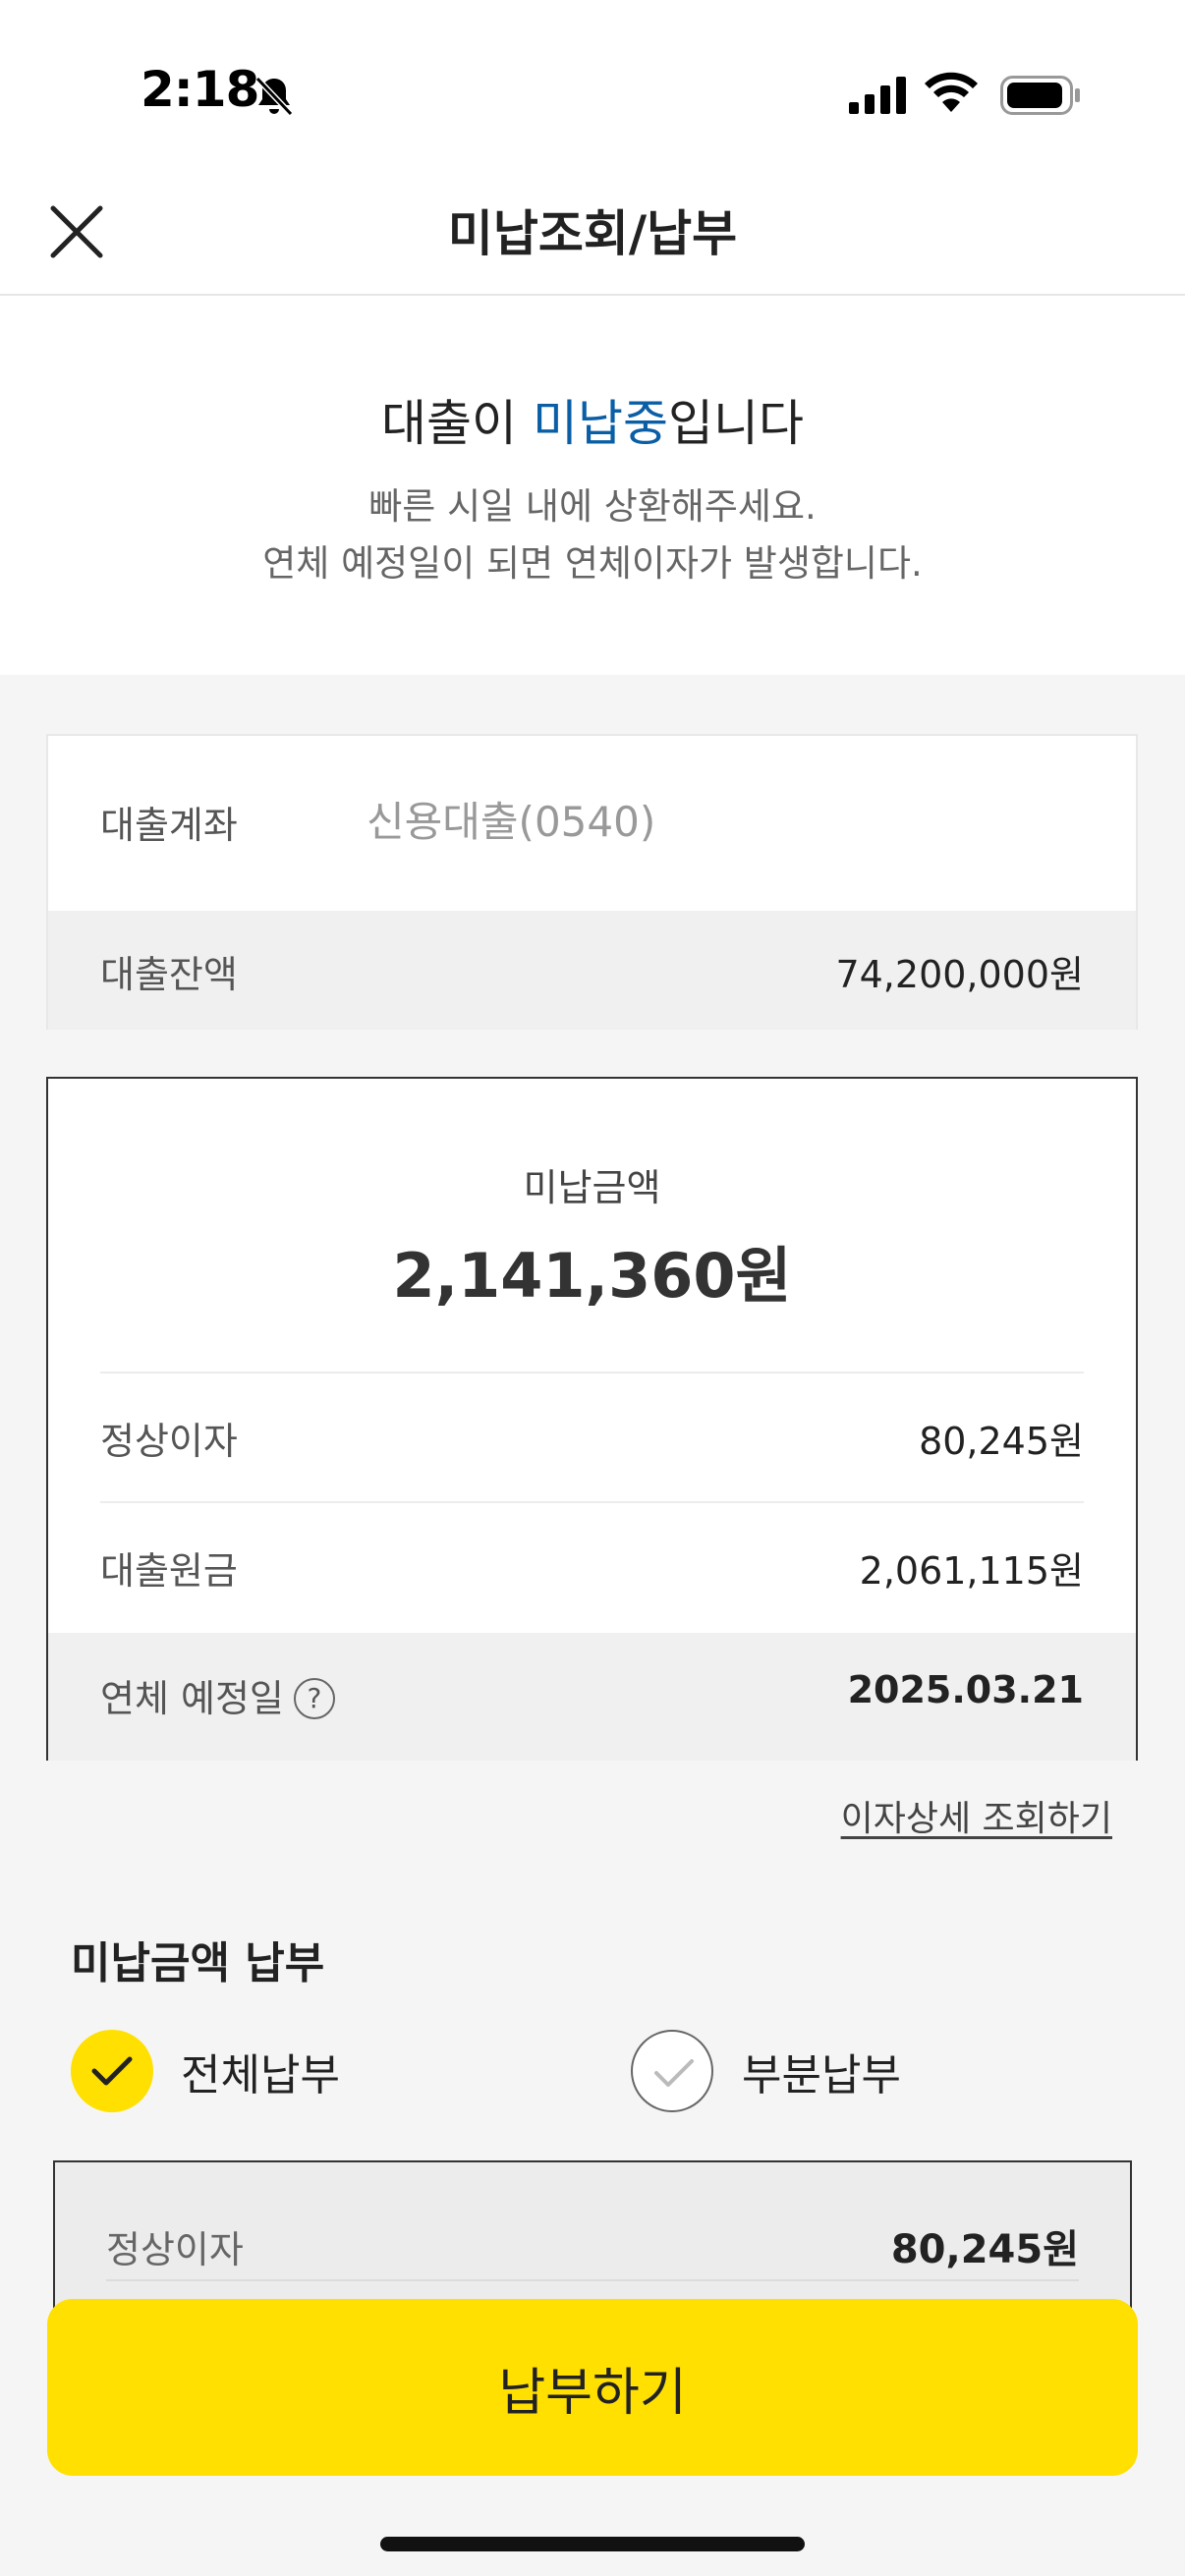  Describe the element at coordinates (260, 2071) in the screenshot. I see `full-payment-label: 전체납부` at that location.